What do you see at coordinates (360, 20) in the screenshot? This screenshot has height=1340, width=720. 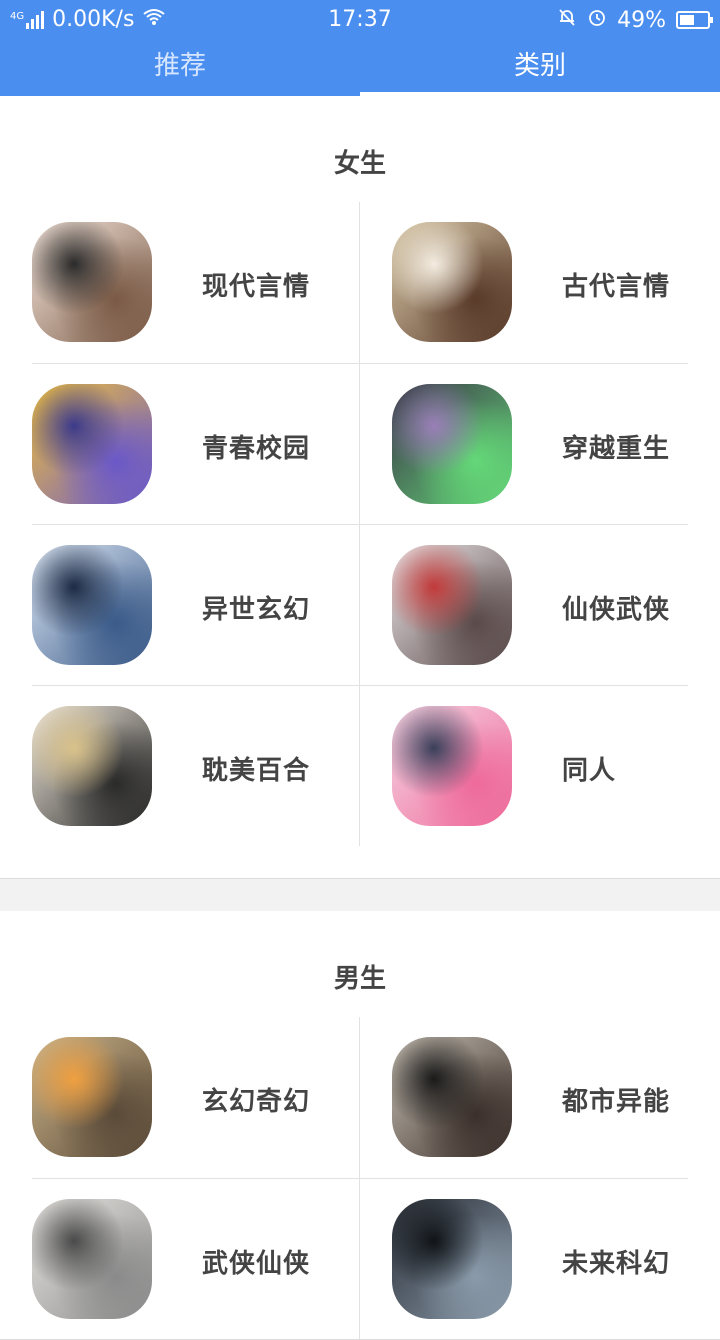 I see `status-bar: 4G 0.00K/s 17:37 49%` at bounding box center [360, 20].